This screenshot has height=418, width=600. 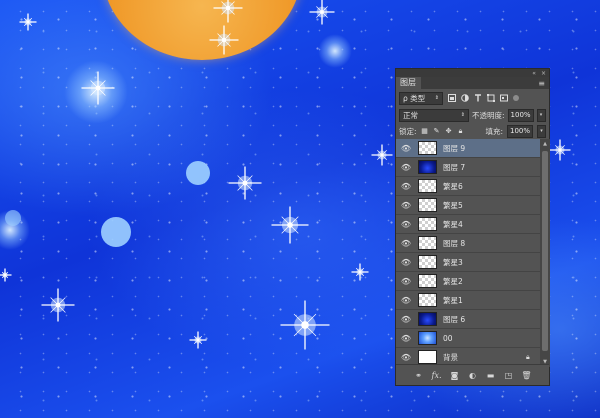 What do you see at coordinates (494, 131) in the screenshot?
I see `fill-label: 填充:` at bounding box center [494, 131].